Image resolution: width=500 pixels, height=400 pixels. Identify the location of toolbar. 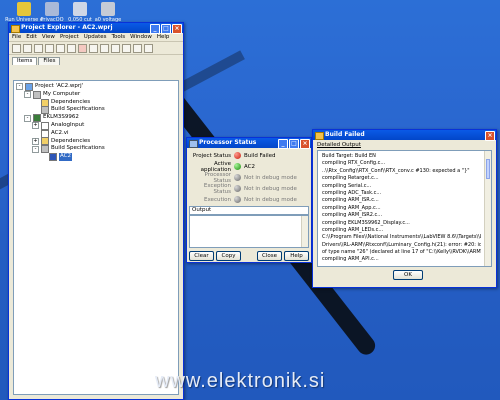
(96, 48).